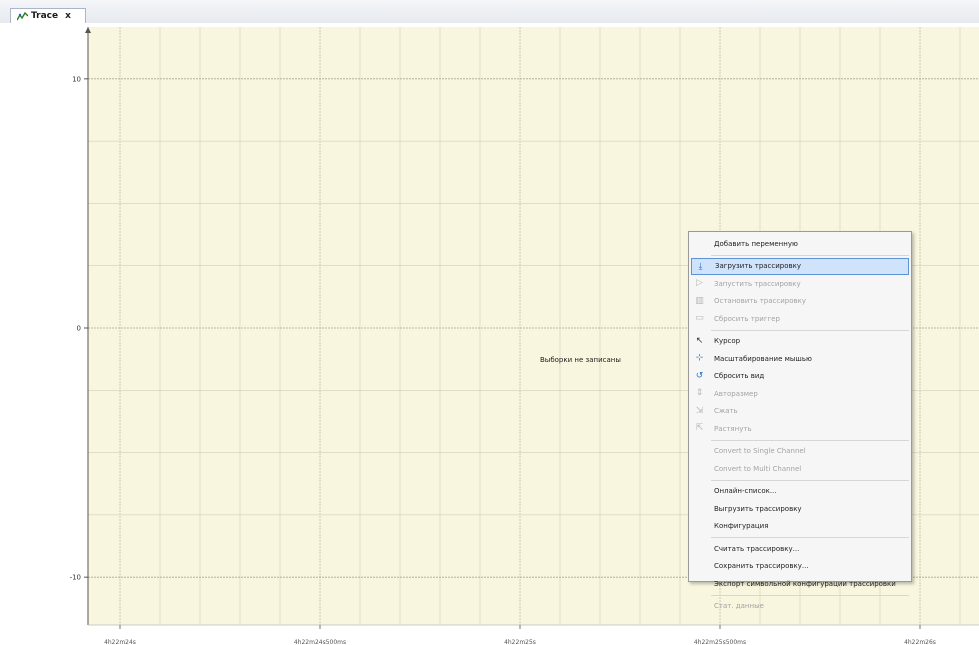 This screenshot has width=979, height=645. Describe the element at coordinates (699, 283) in the screenshot. I see `play-icon: ▷` at that location.